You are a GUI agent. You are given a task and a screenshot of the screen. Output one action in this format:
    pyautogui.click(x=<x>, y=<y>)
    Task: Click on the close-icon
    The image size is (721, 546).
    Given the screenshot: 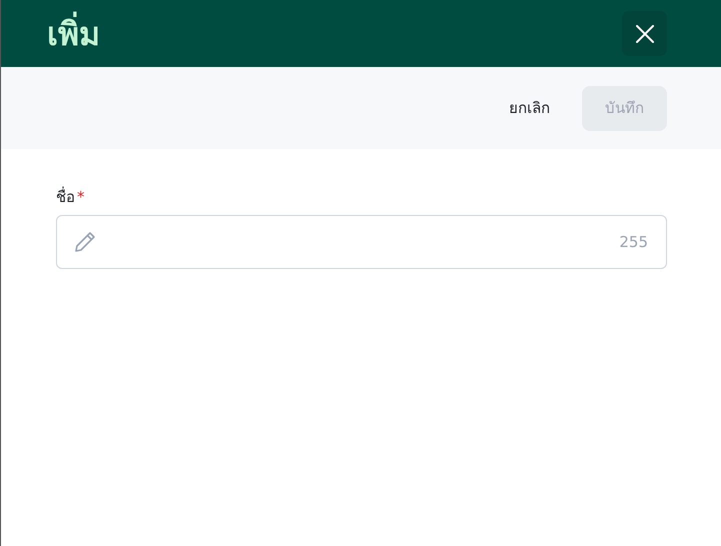 What is the action you would take?
    pyautogui.click(x=645, y=33)
    